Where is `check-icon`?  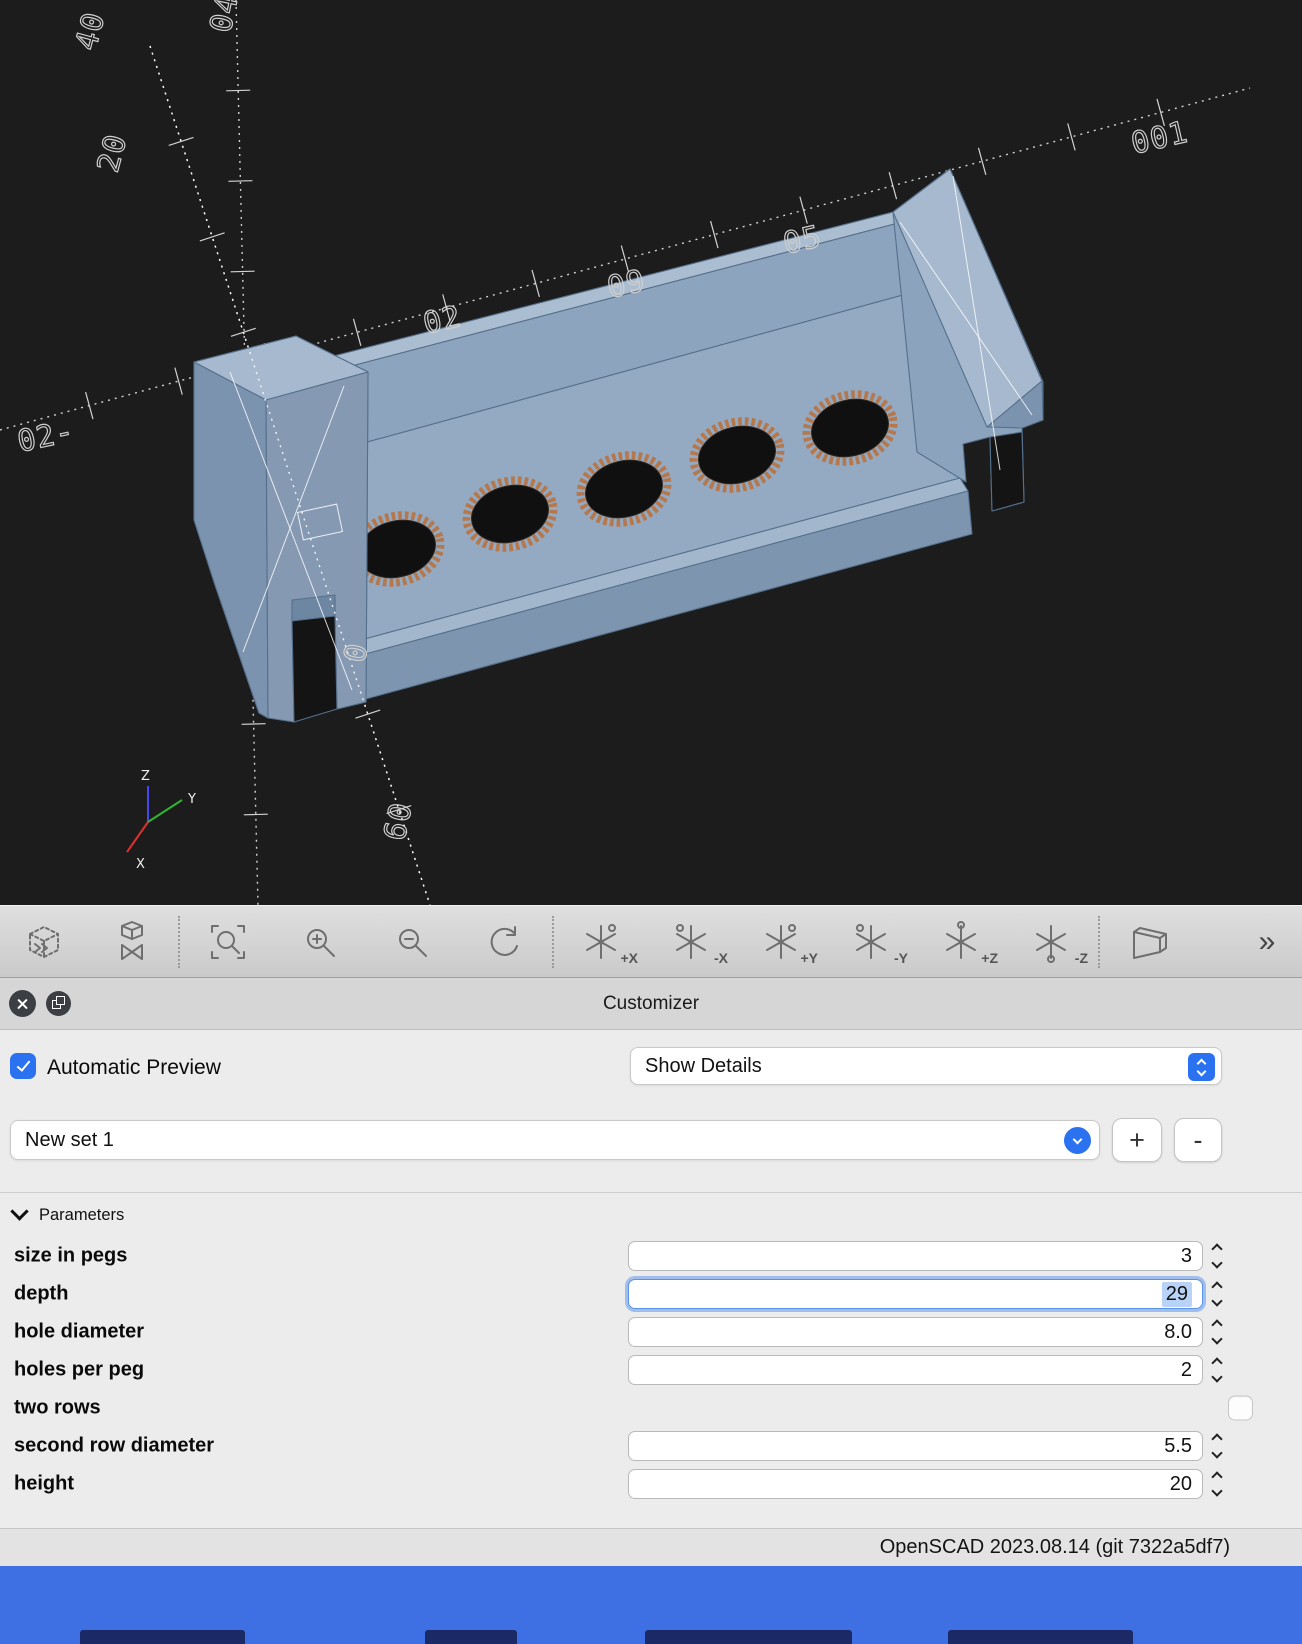
check-icon is located at coordinates (23, 1064).